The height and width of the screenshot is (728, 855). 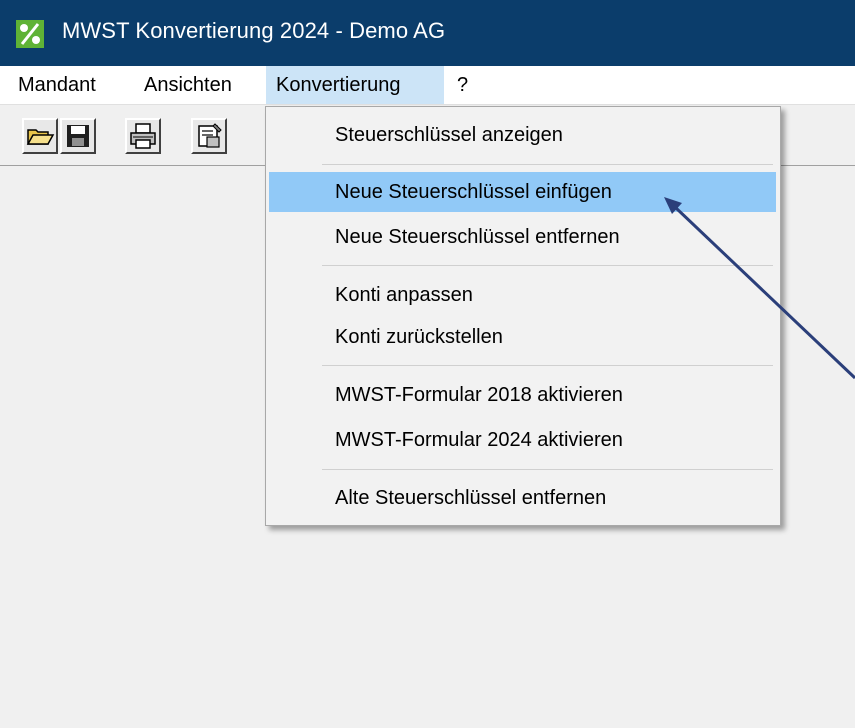 I want to click on menu-bar: Mandant Ansichten Konvertierung ?, so click(x=427, y=85).